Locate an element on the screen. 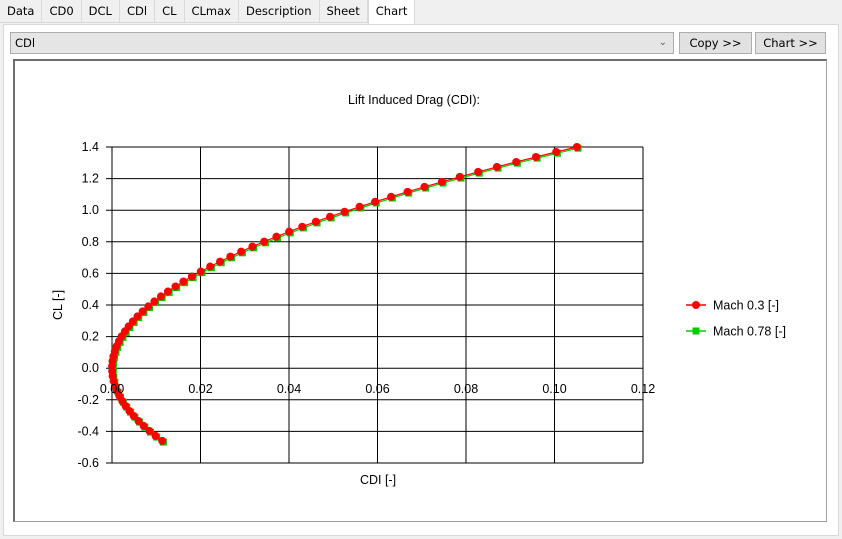  y-tick-label: 0.8 is located at coordinates (90, 242).